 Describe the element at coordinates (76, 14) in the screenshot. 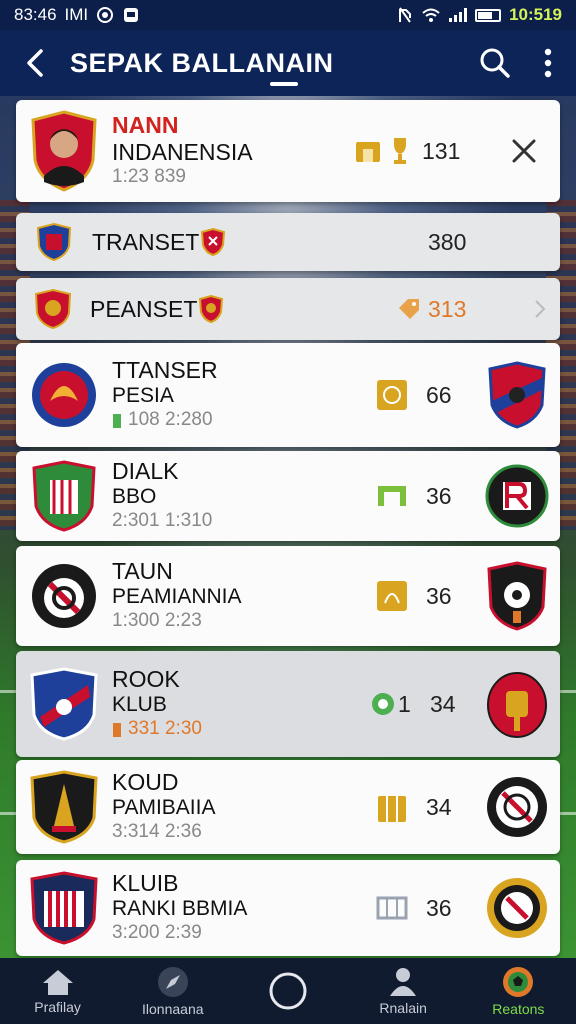

I see `status-carrier: IMI` at that location.